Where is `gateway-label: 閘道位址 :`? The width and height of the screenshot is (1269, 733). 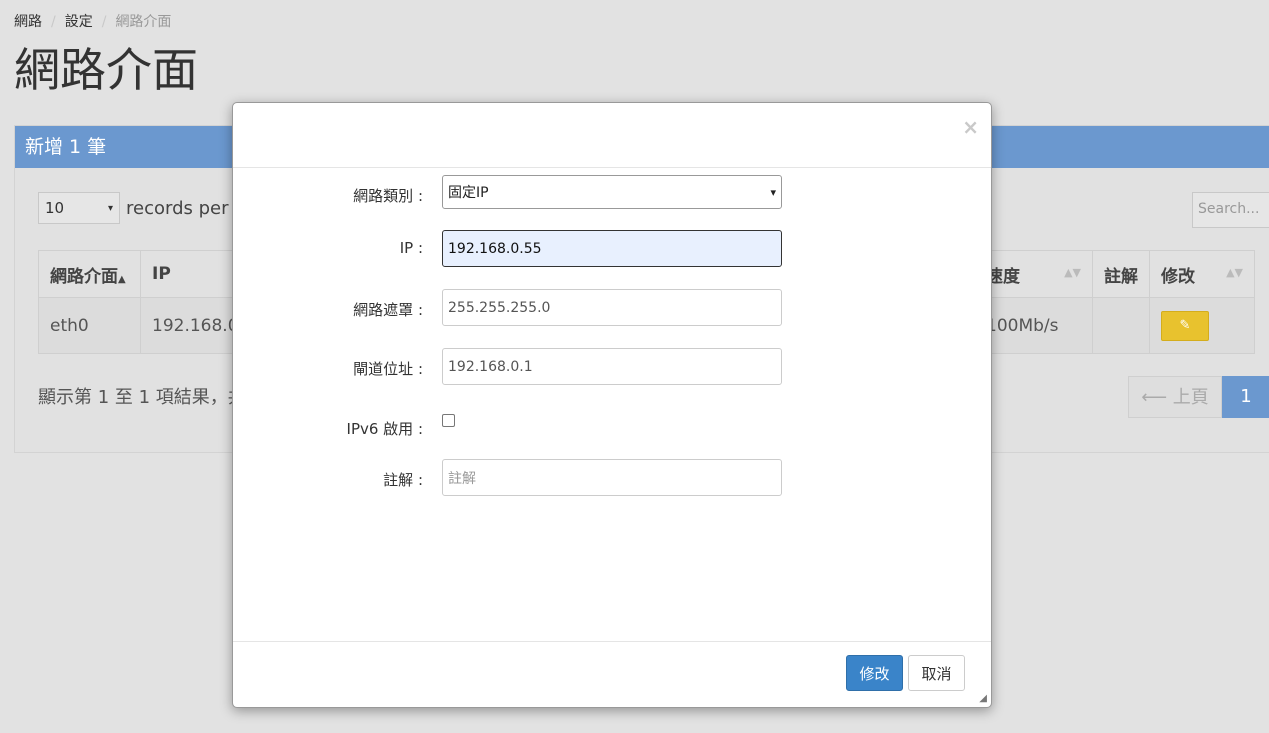 gateway-label: 閘道位址 : is located at coordinates (388, 369).